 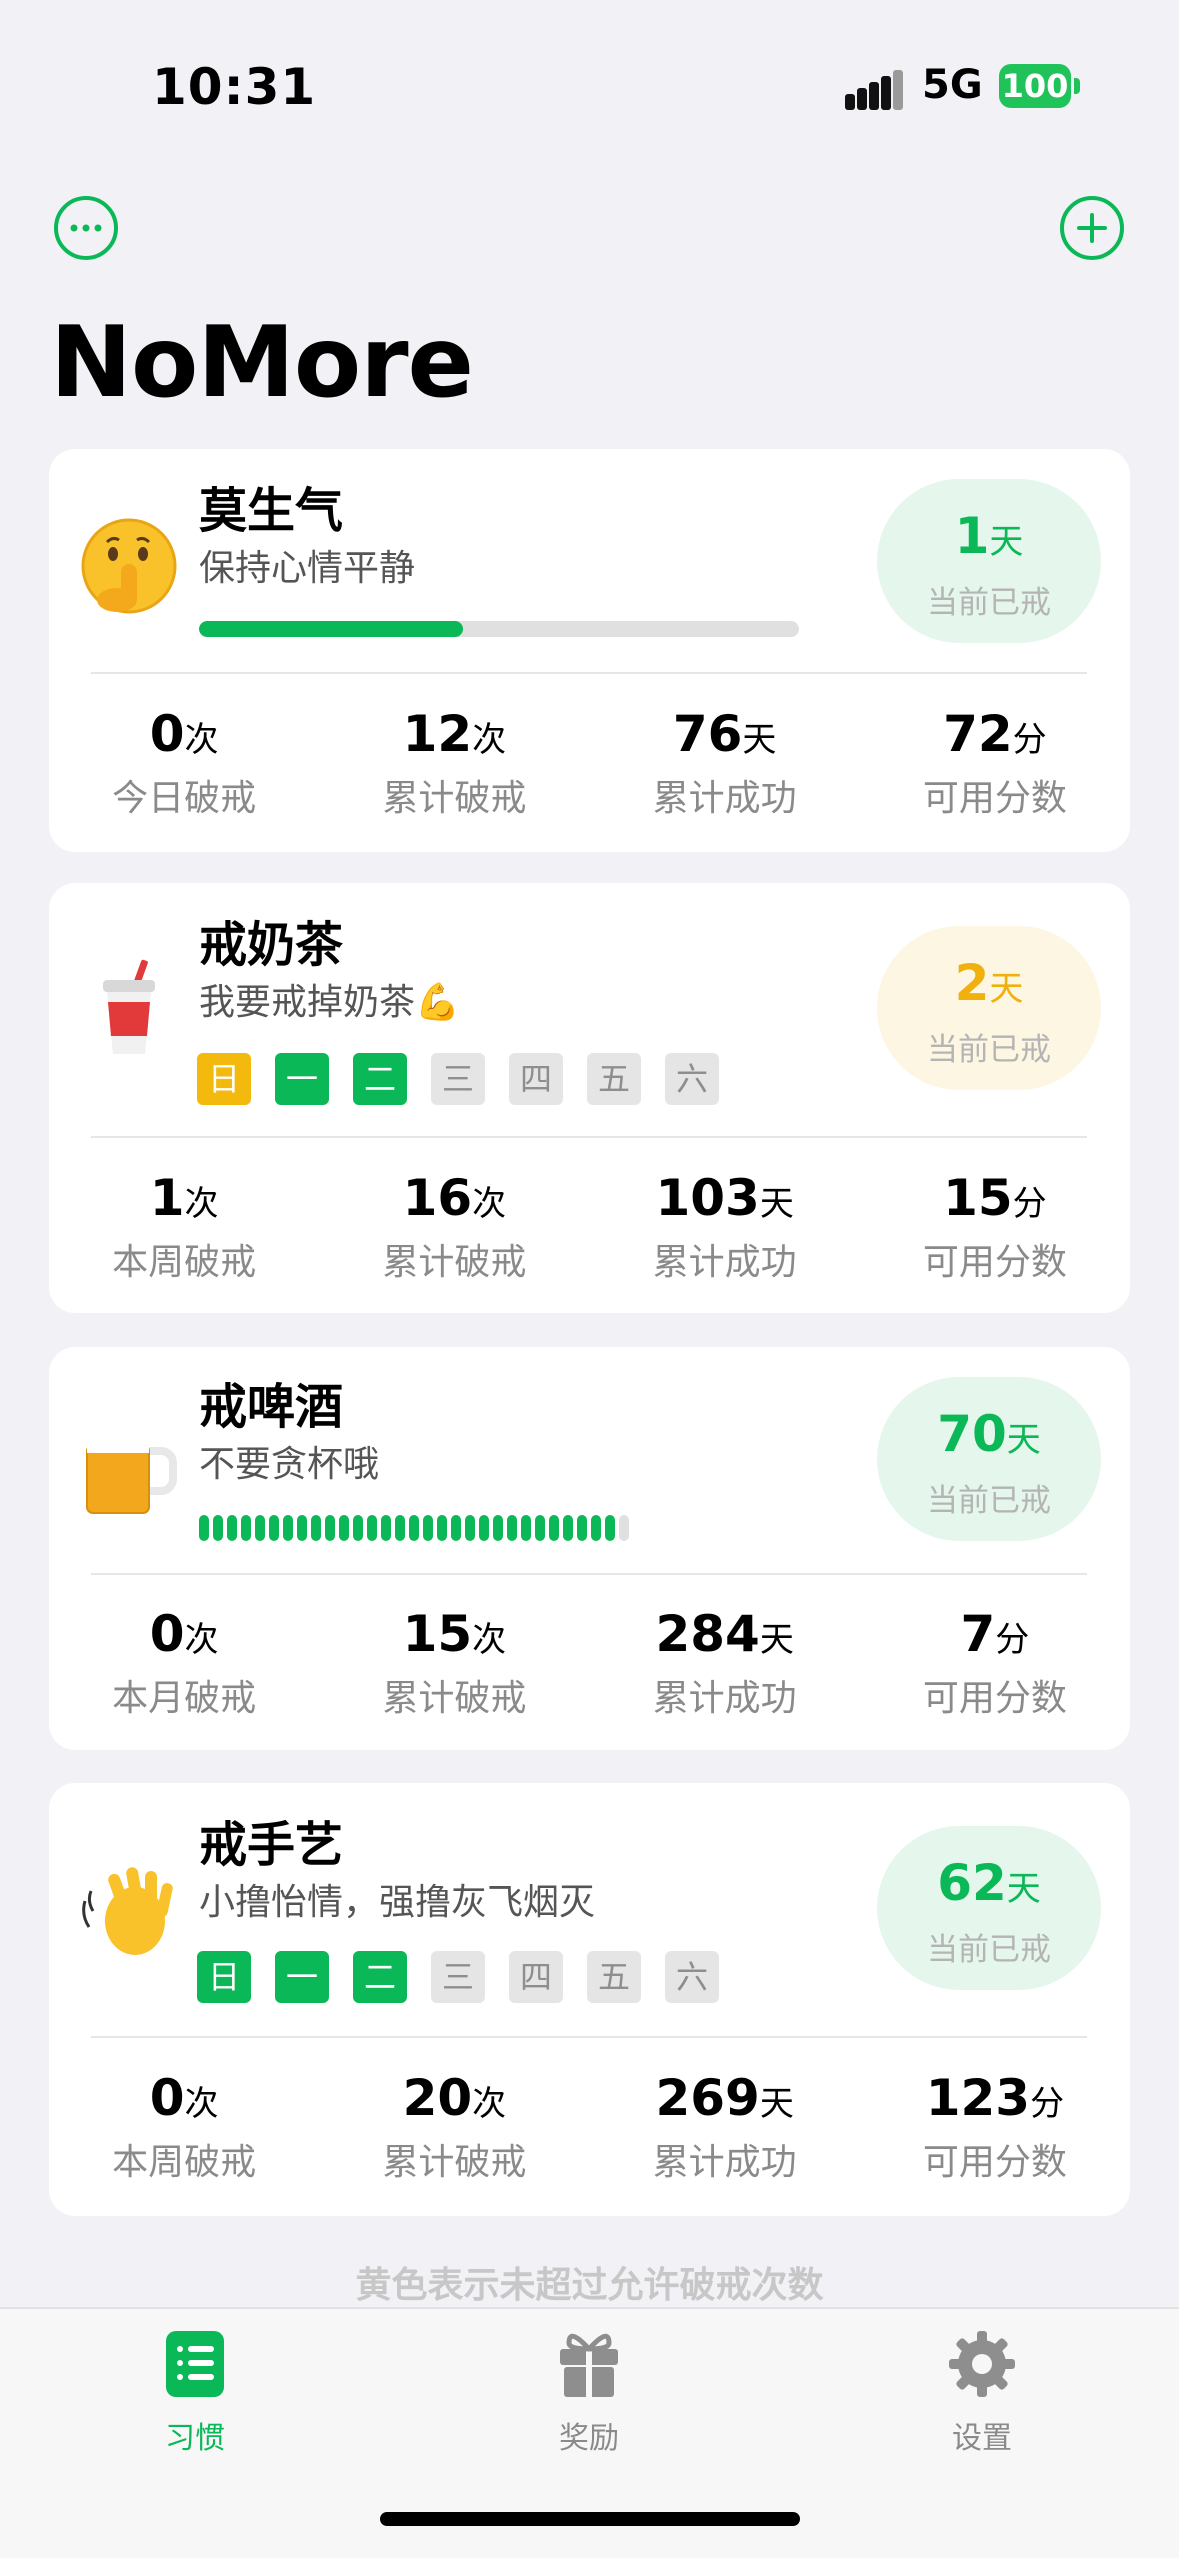 I want to click on cup-with-straw-icon, so click(x=129, y=1010).